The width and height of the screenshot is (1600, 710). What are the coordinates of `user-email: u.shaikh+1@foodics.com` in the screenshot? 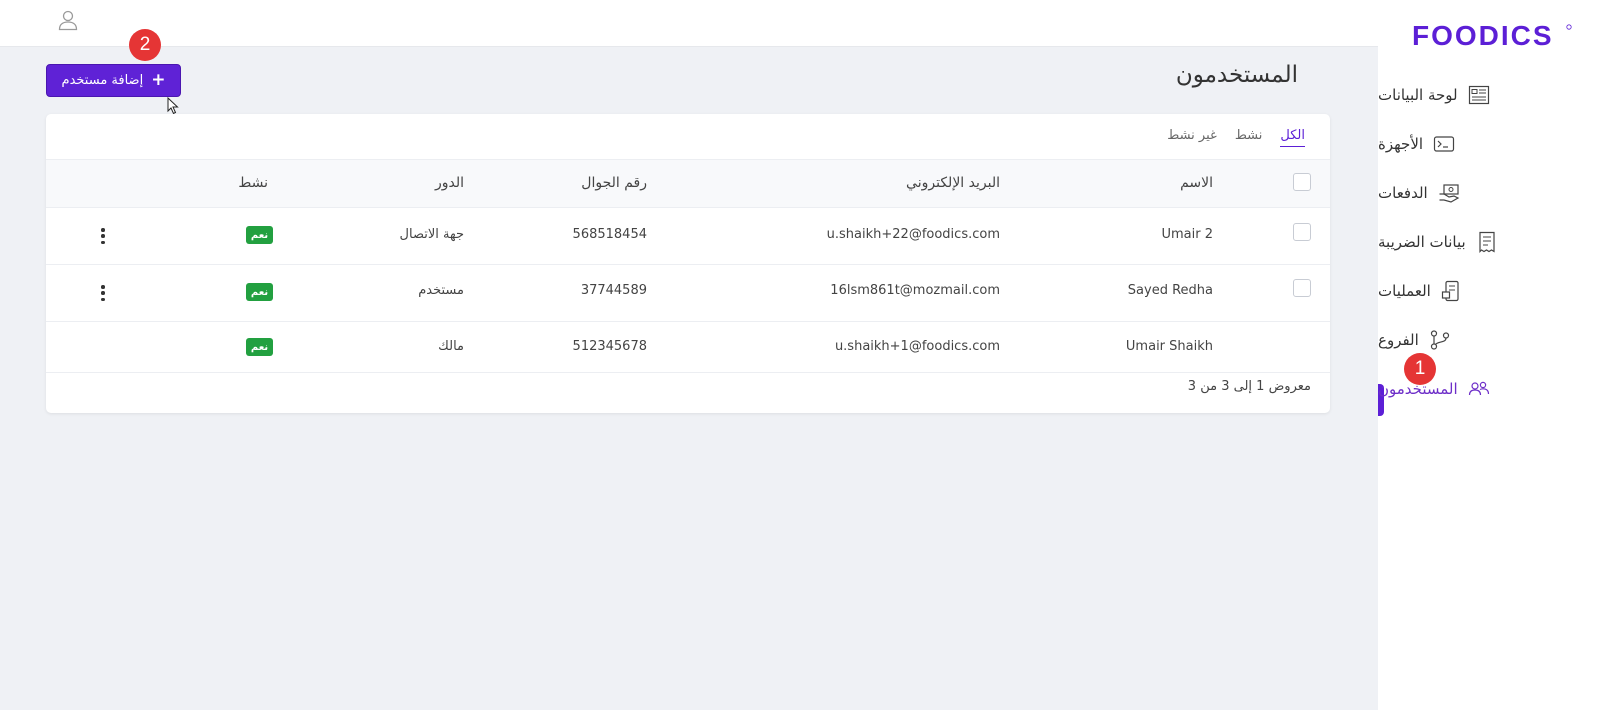 It's located at (917, 346).